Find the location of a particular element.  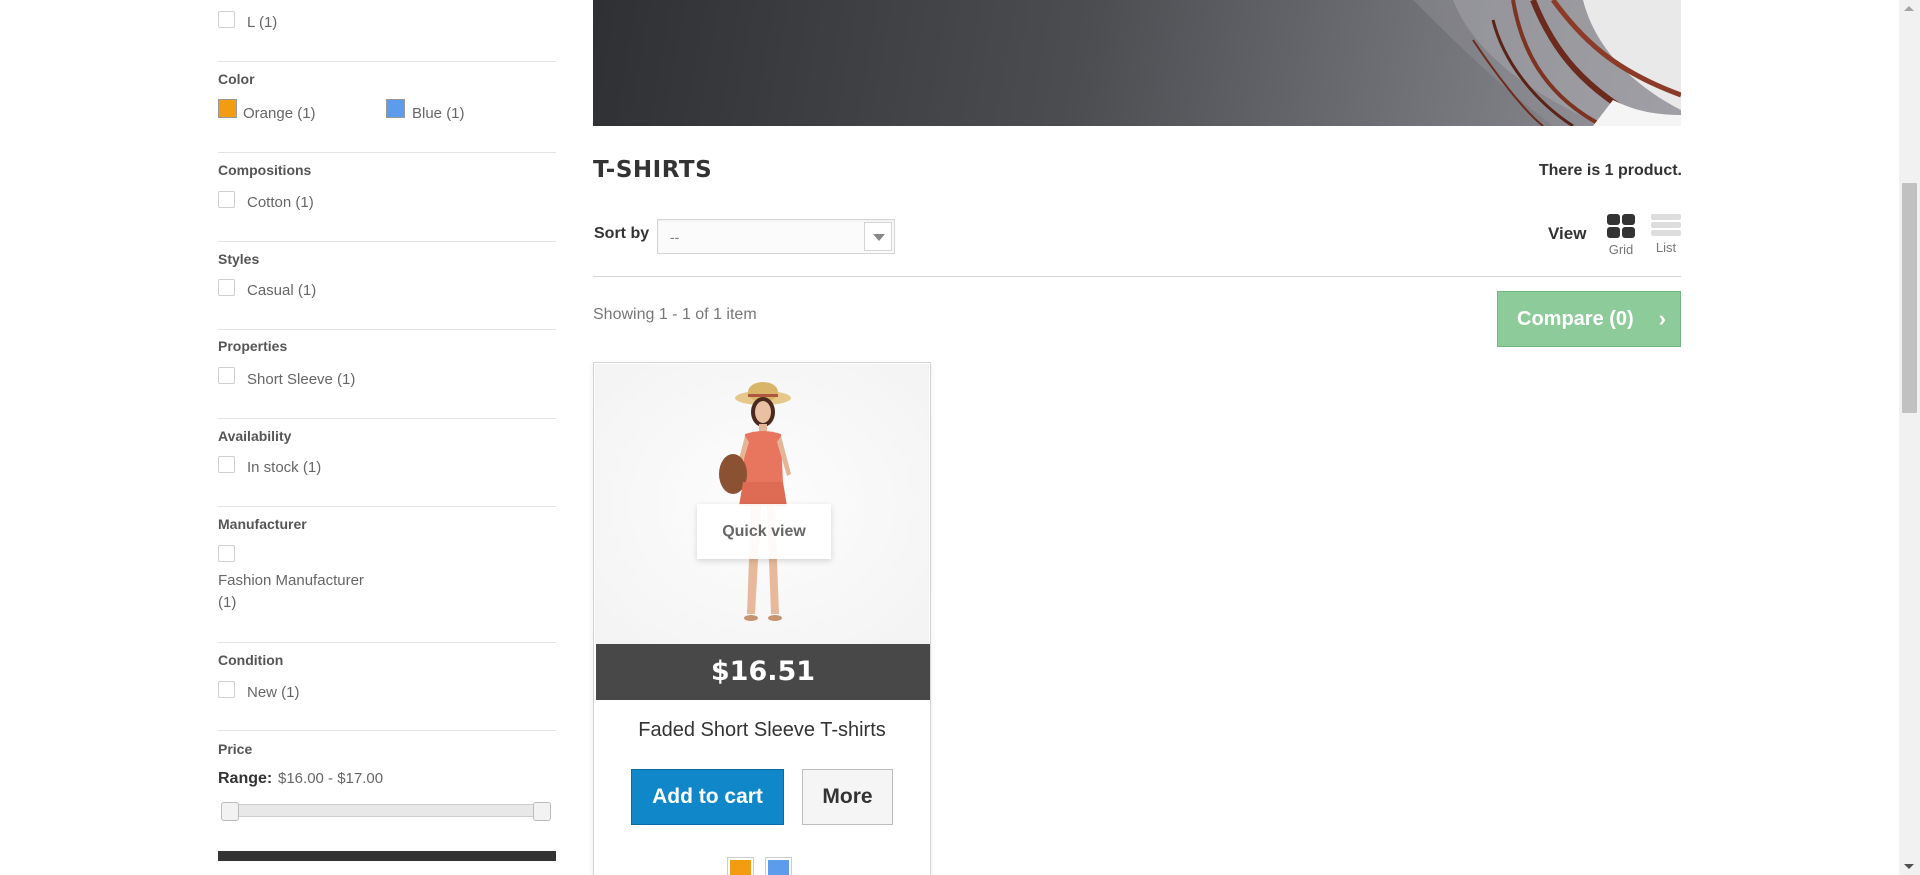

product-image: Quick view is located at coordinates (762, 504).